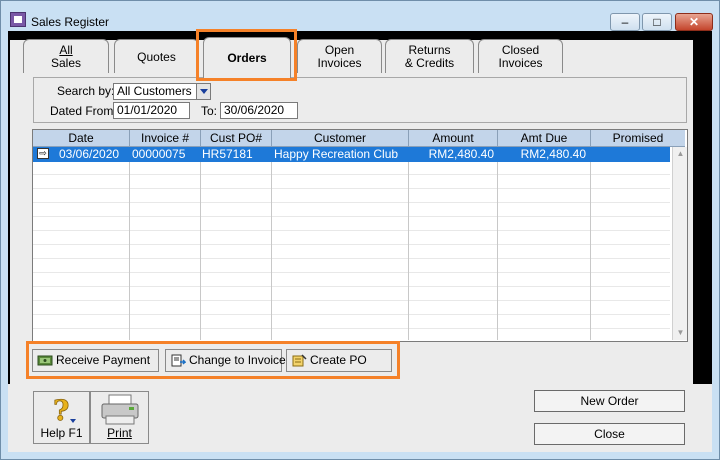  What do you see at coordinates (83, 111) in the screenshot?
I see `dated-from-label: Dated From:` at bounding box center [83, 111].